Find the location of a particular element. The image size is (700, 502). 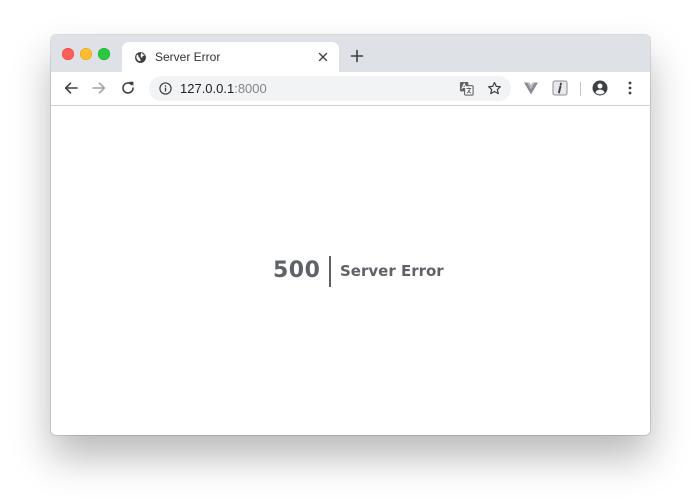

info-italic-icon is located at coordinates (560, 88).